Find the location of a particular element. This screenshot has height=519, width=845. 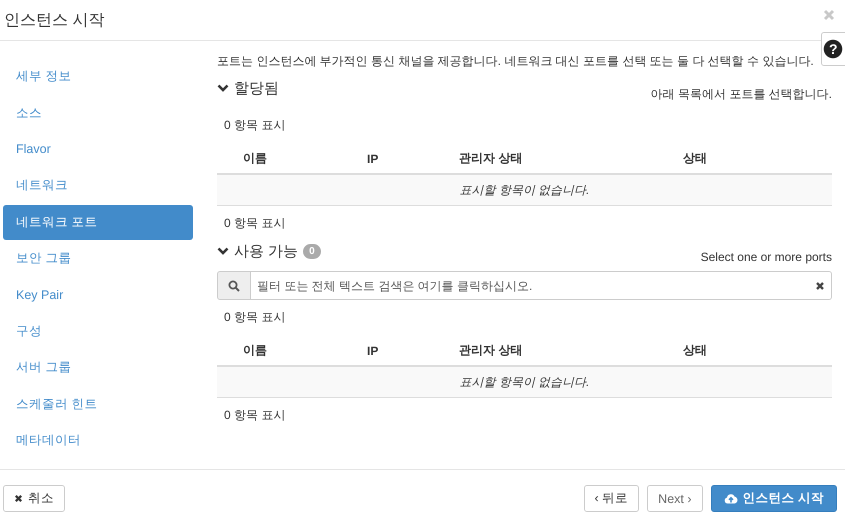

help-button: ? is located at coordinates (833, 49).